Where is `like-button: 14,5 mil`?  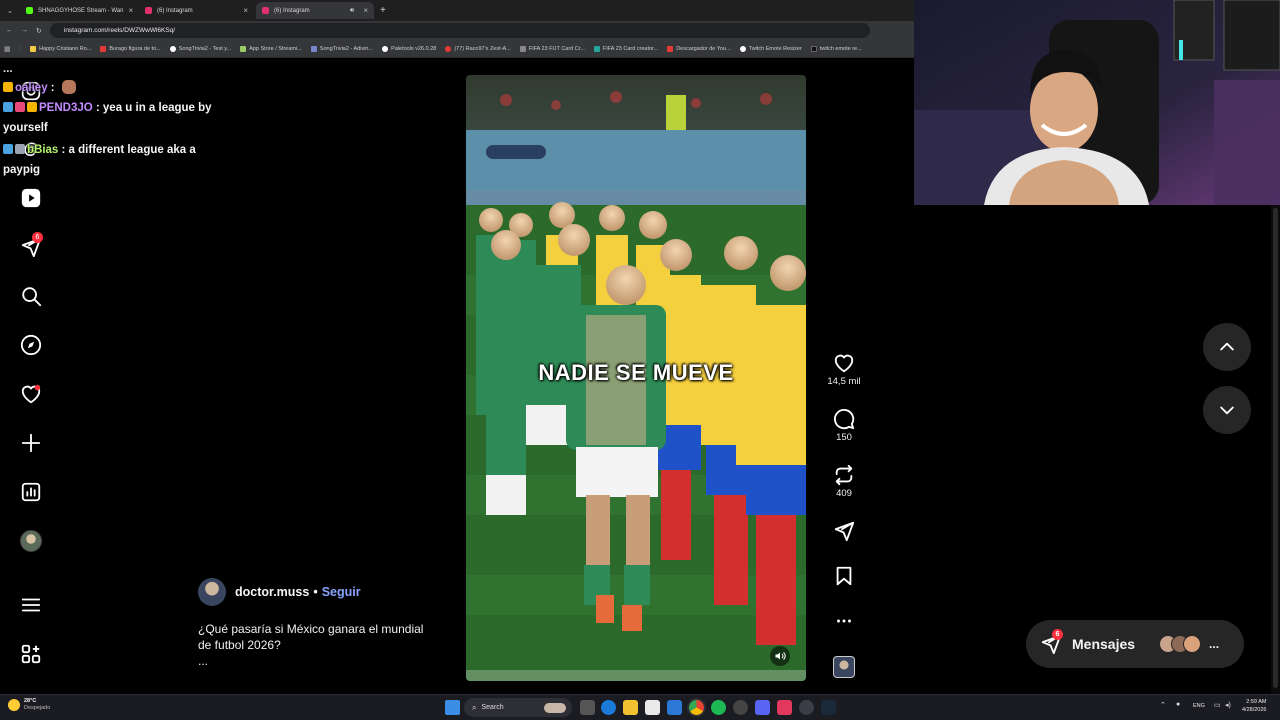
like-button: 14,5 mil is located at coordinates (844, 369).